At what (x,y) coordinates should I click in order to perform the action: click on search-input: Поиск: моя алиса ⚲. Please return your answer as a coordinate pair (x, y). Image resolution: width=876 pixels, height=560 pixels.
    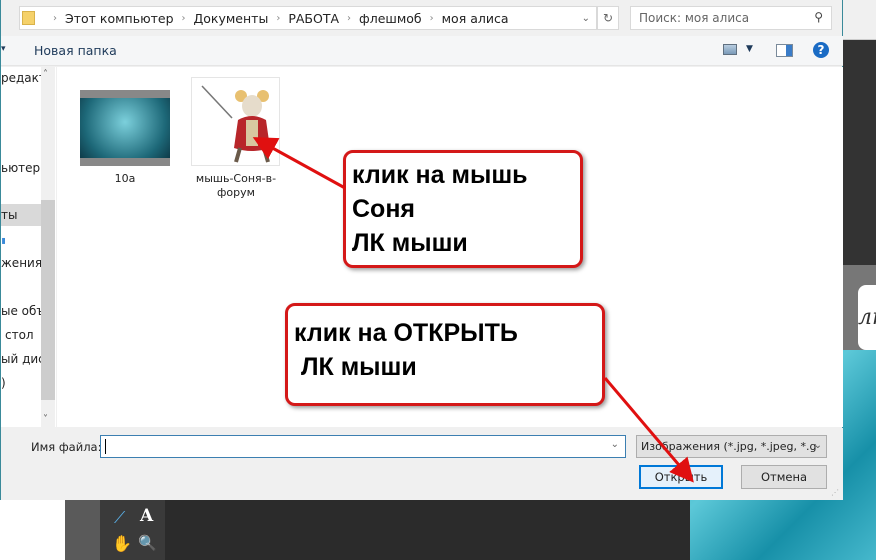
    Looking at the image, I should click on (731, 18).